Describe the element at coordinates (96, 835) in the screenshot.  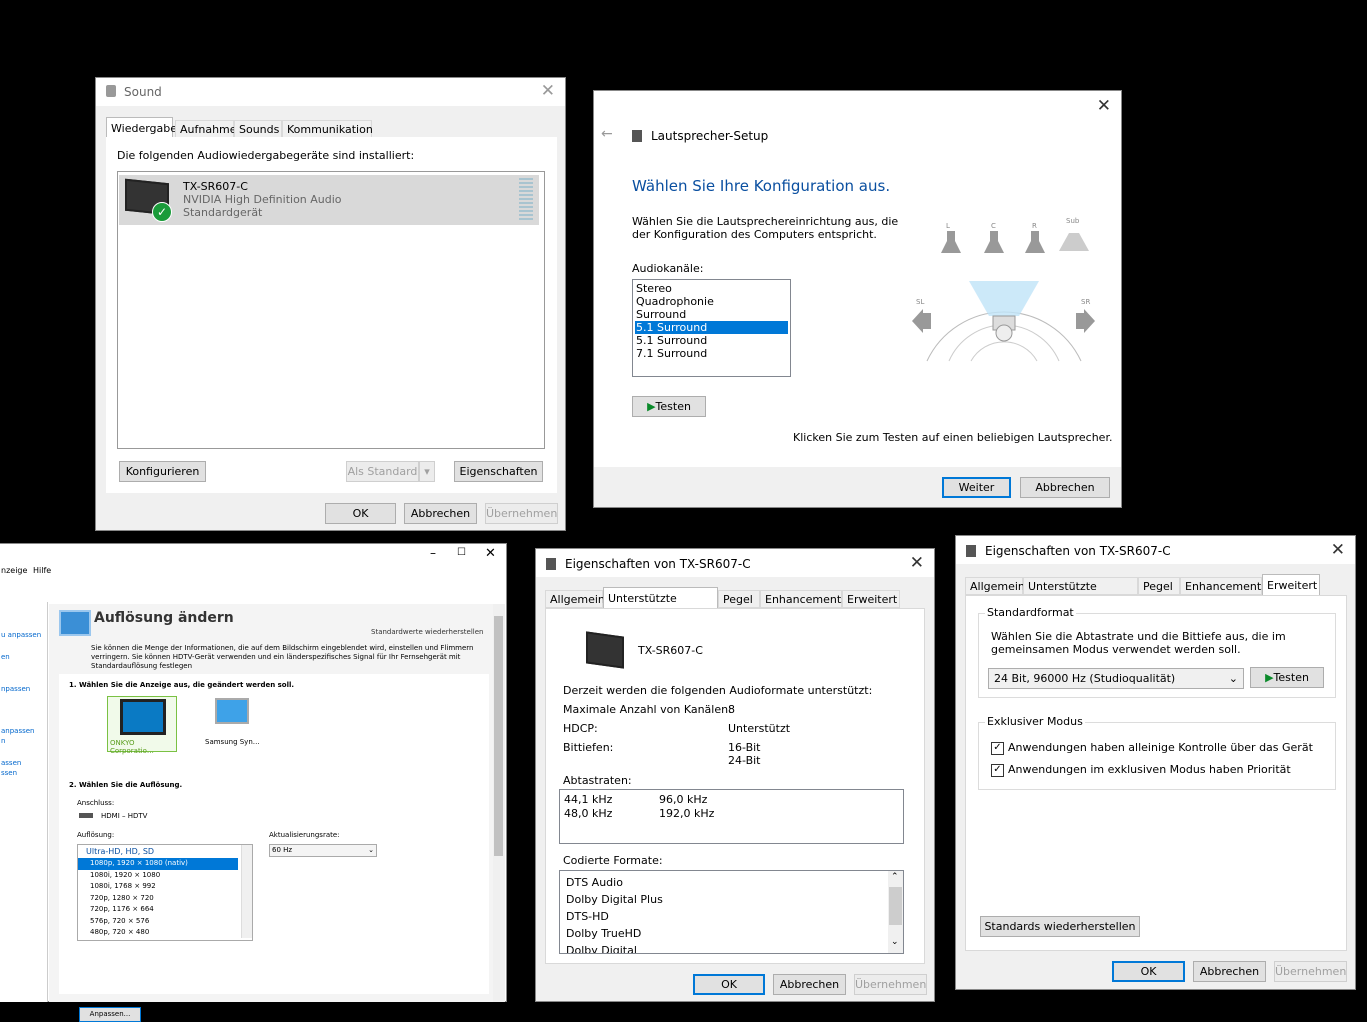
I see `resolution-label: Auflösung:` at that location.